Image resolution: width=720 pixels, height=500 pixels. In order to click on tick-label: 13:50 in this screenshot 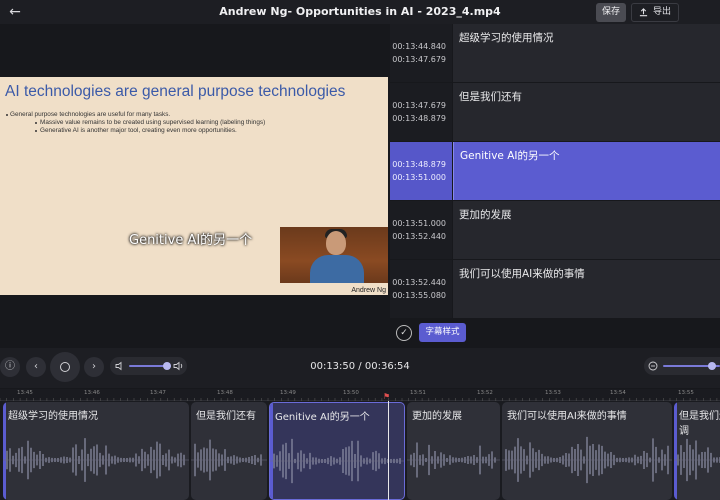, I will do `click(351, 393)`.